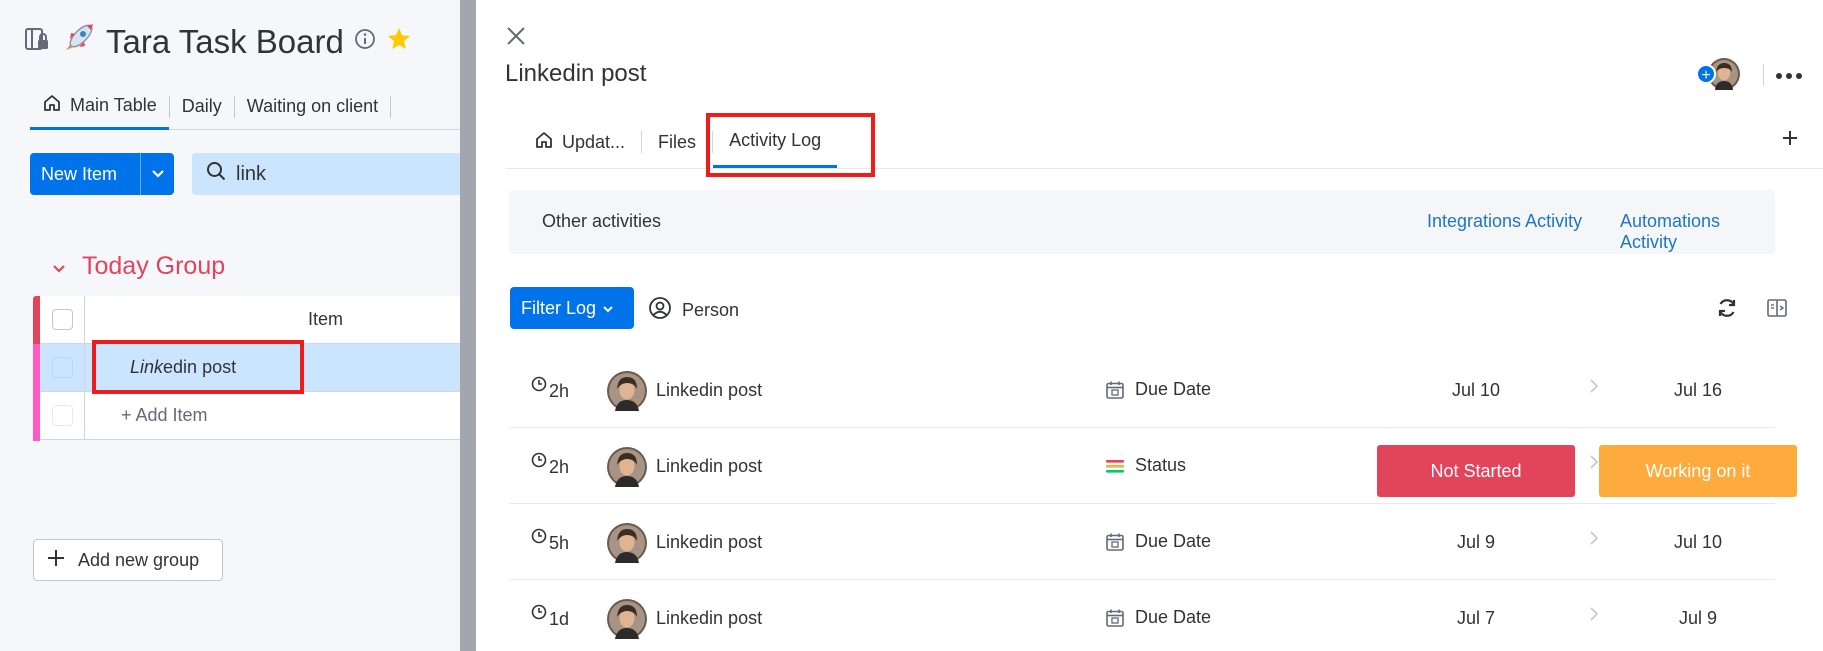  Describe the element at coordinates (139, 559) in the screenshot. I see `add-group-label: Add new group` at that location.